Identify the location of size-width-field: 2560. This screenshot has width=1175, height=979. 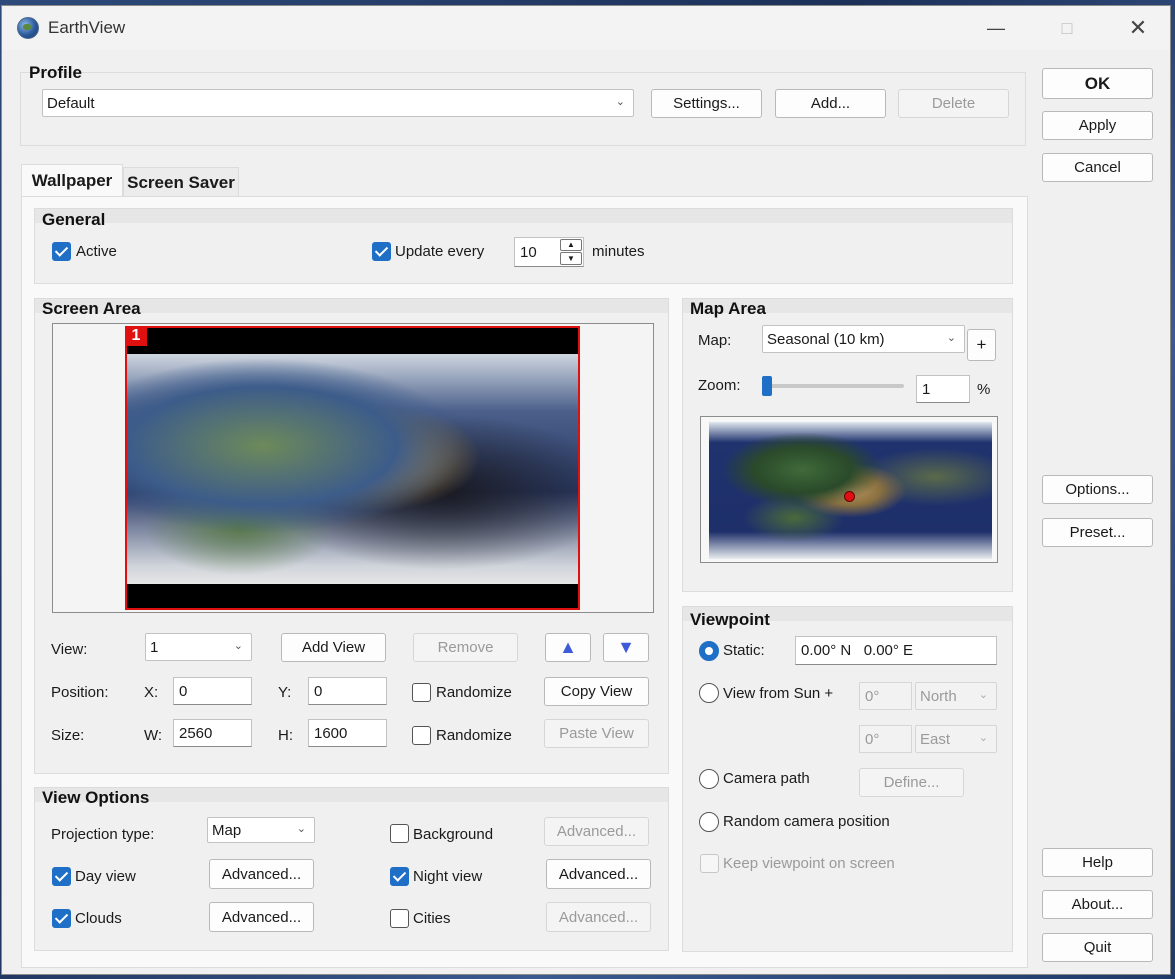
(212, 733).